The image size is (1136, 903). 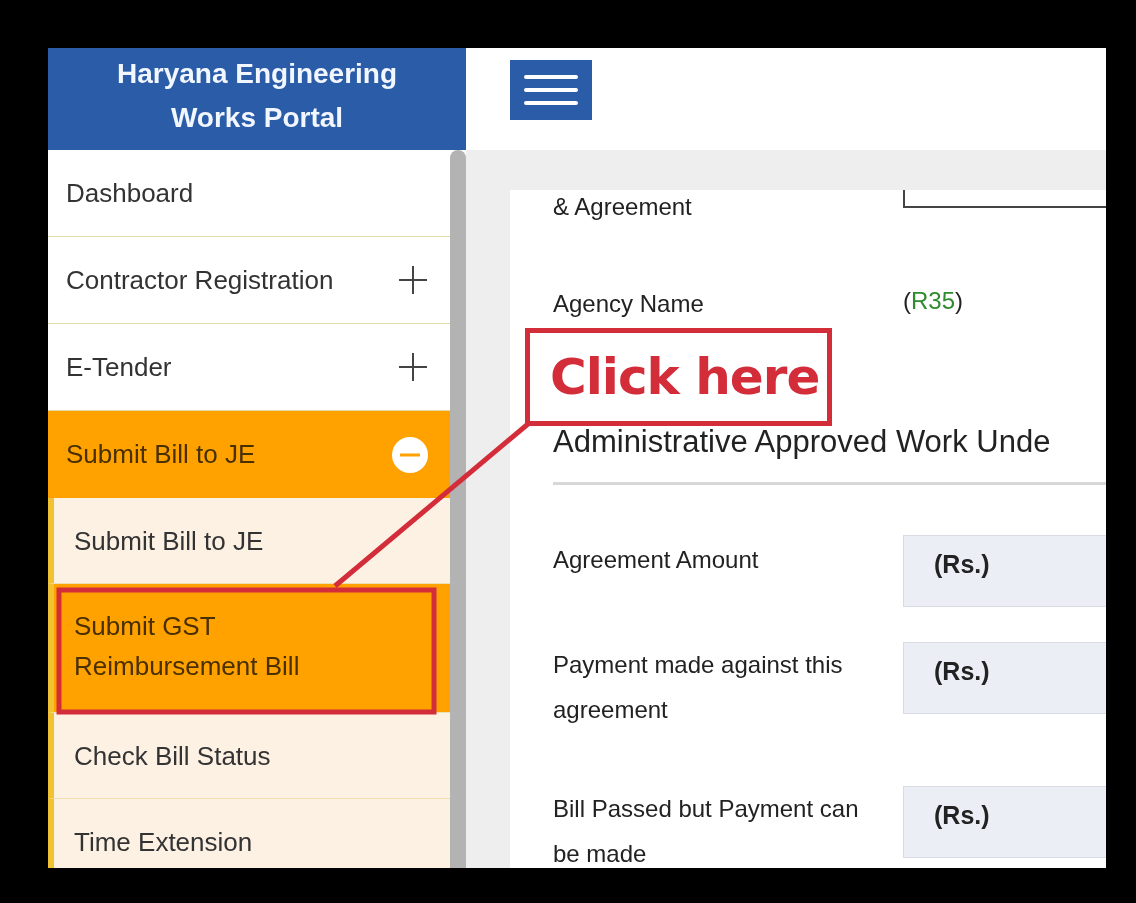 I want to click on agency-code: (R35), so click(x=933, y=301).